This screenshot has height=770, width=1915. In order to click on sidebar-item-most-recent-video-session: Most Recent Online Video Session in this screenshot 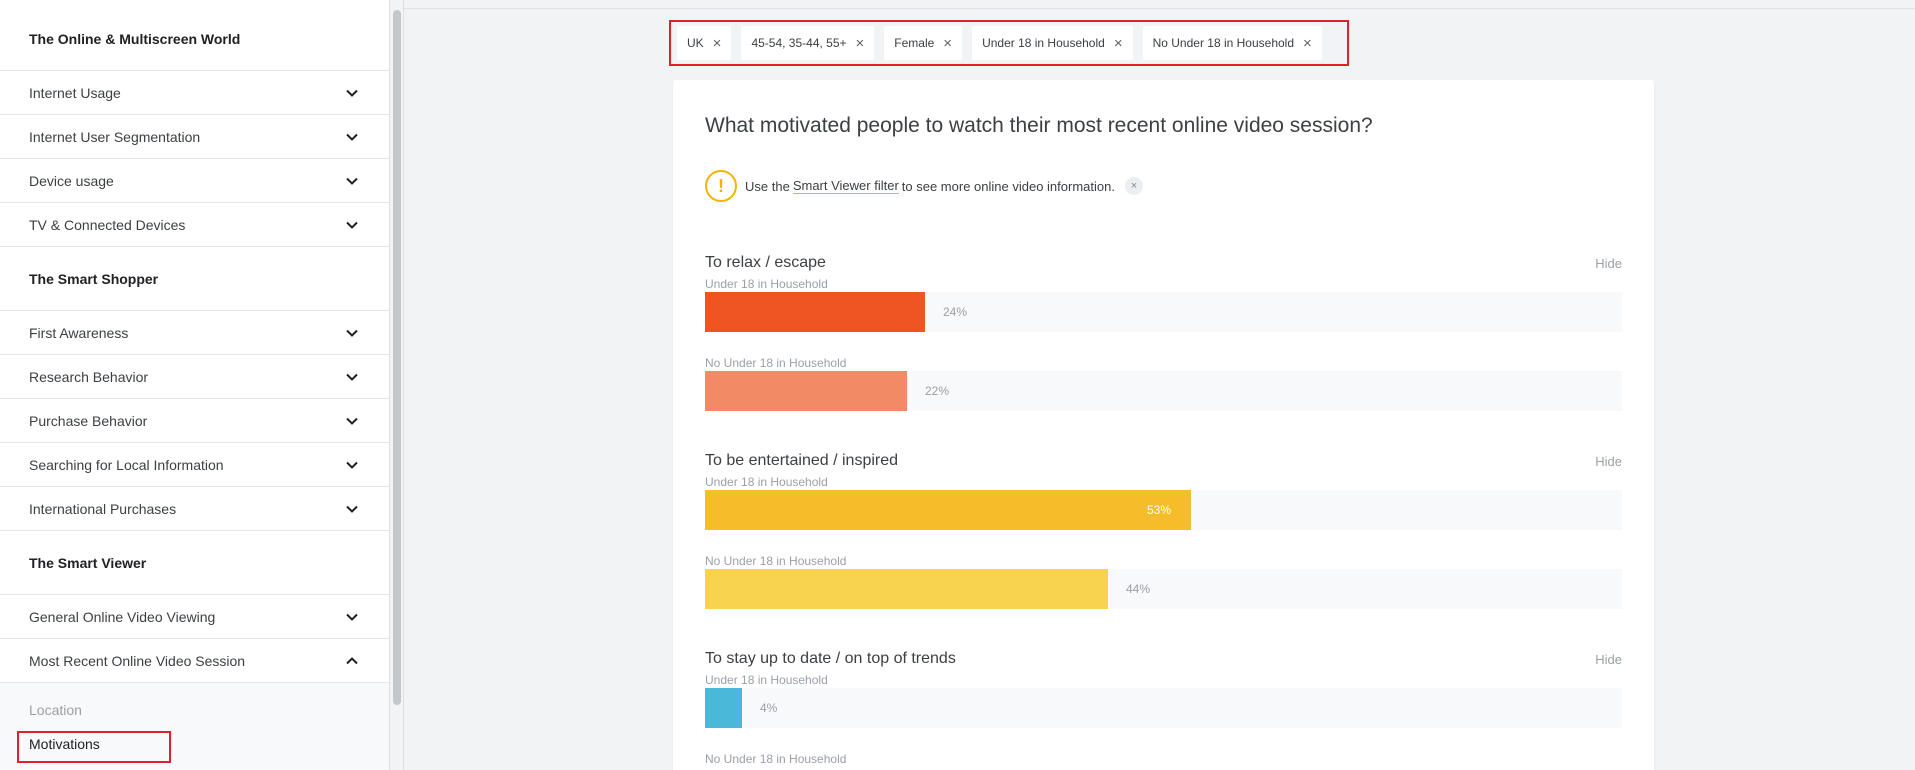, I will do `click(194, 661)`.